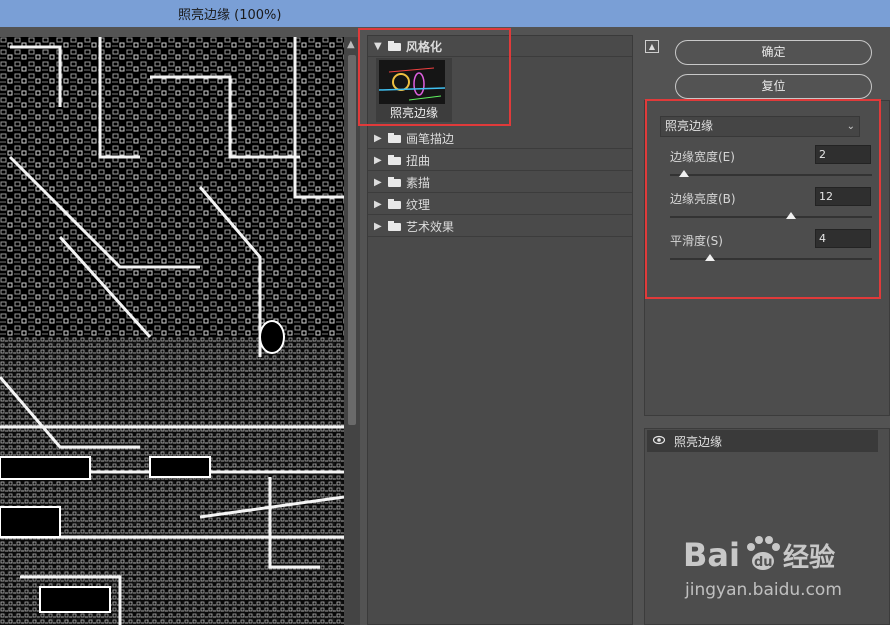  Describe the element at coordinates (763, 562) in the screenshot. I see `svg-text: du` at that location.